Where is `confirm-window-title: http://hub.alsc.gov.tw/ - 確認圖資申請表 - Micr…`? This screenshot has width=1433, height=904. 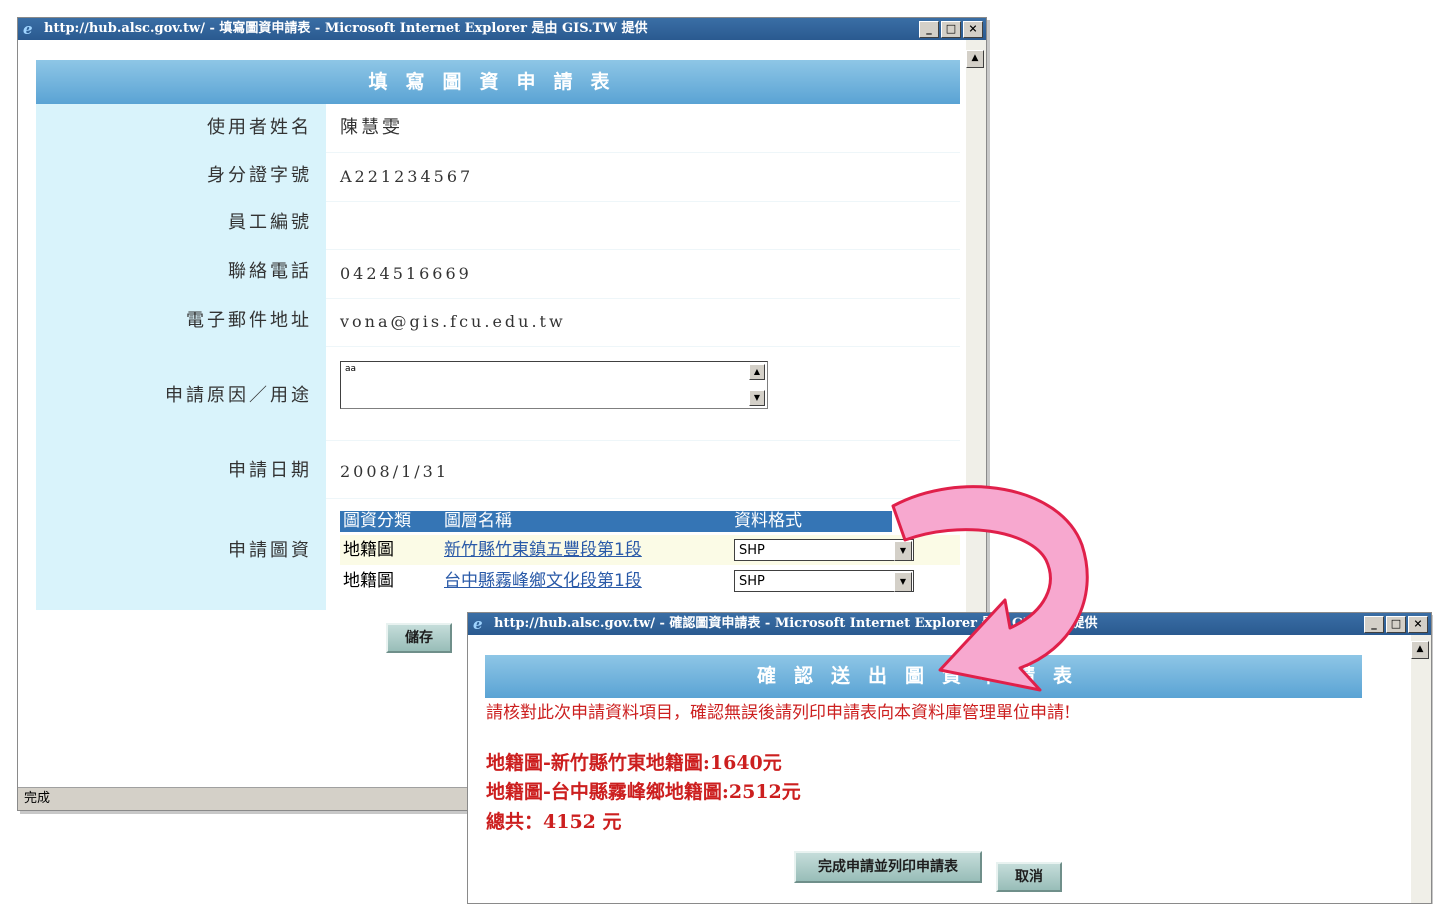 confirm-window-title: http://hub.alsc.gov.tw/ - 確認圖資申請表 - Micr… is located at coordinates (796, 623).